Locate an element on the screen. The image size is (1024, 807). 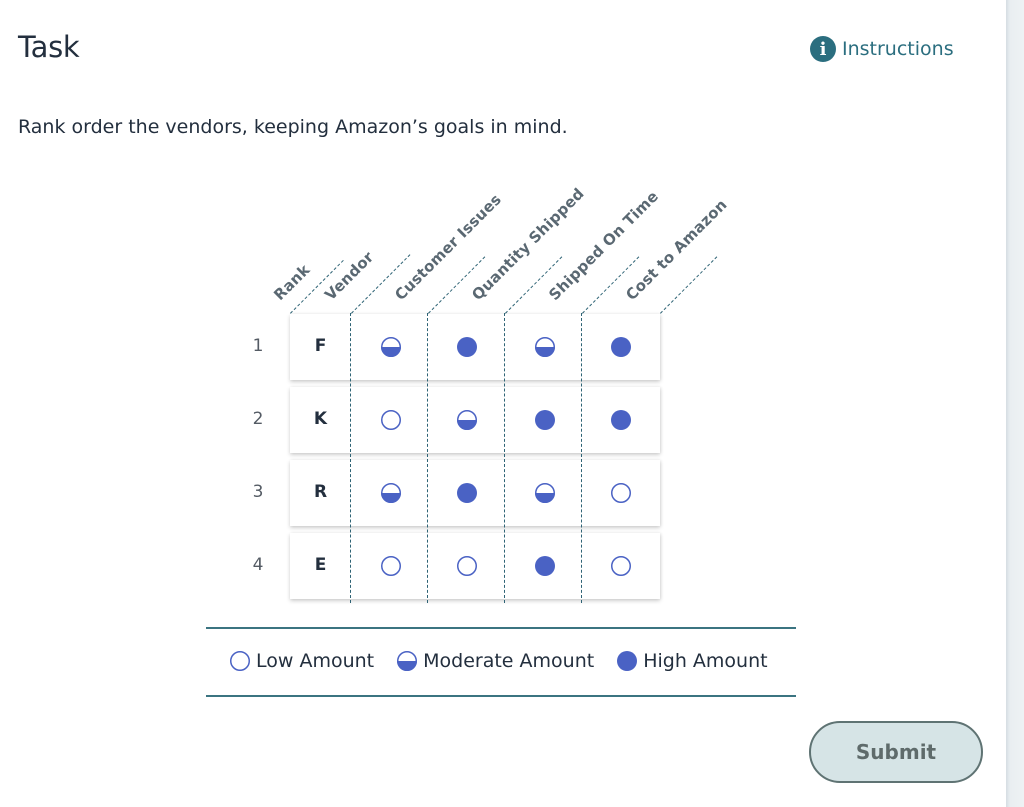
legend-item-low: Low Amount is located at coordinates (301, 661).